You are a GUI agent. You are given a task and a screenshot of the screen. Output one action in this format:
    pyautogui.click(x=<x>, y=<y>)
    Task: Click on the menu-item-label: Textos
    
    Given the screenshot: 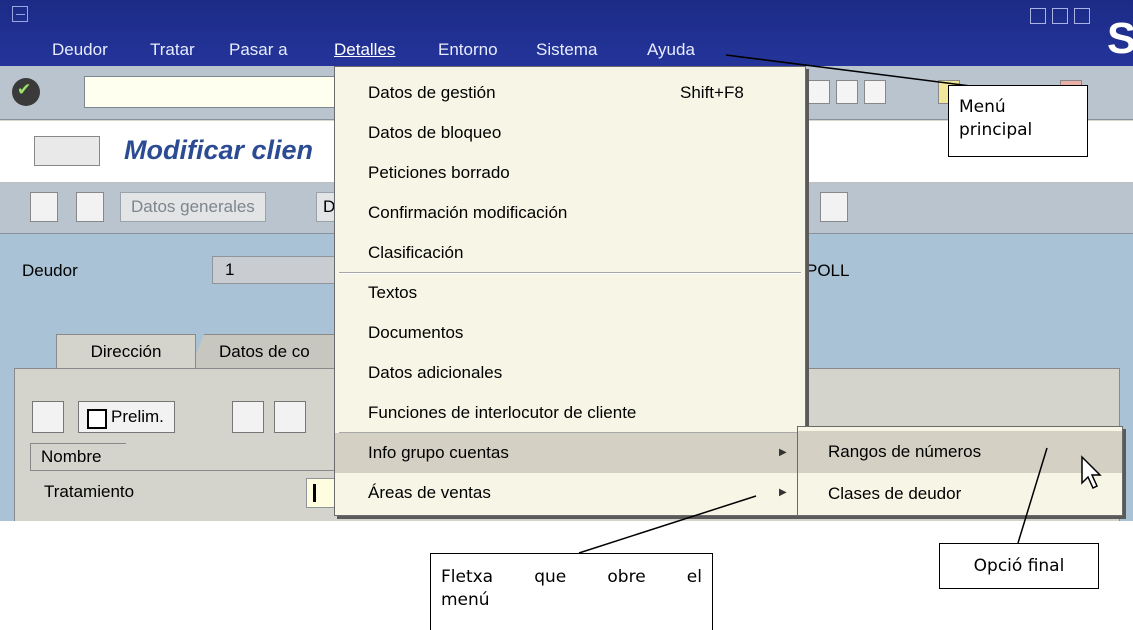 What is the action you would take?
    pyautogui.click(x=393, y=292)
    